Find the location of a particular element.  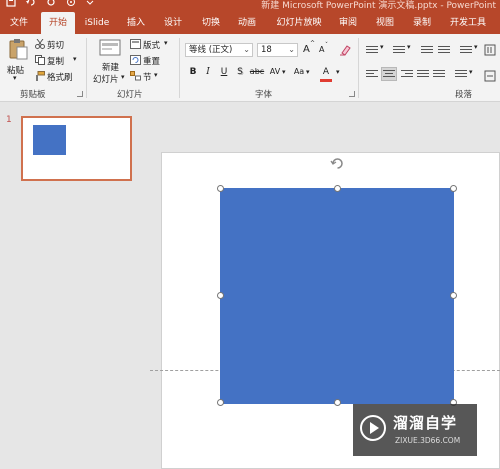

character-spacing-button: AV is located at coordinates (275, 71).